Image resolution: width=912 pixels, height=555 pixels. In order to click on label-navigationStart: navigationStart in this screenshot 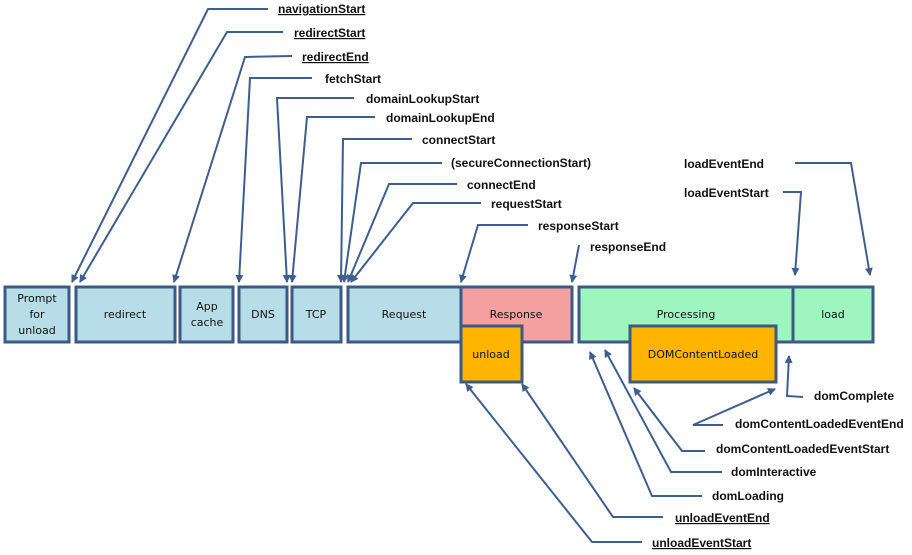, I will do `click(321, 9)`.